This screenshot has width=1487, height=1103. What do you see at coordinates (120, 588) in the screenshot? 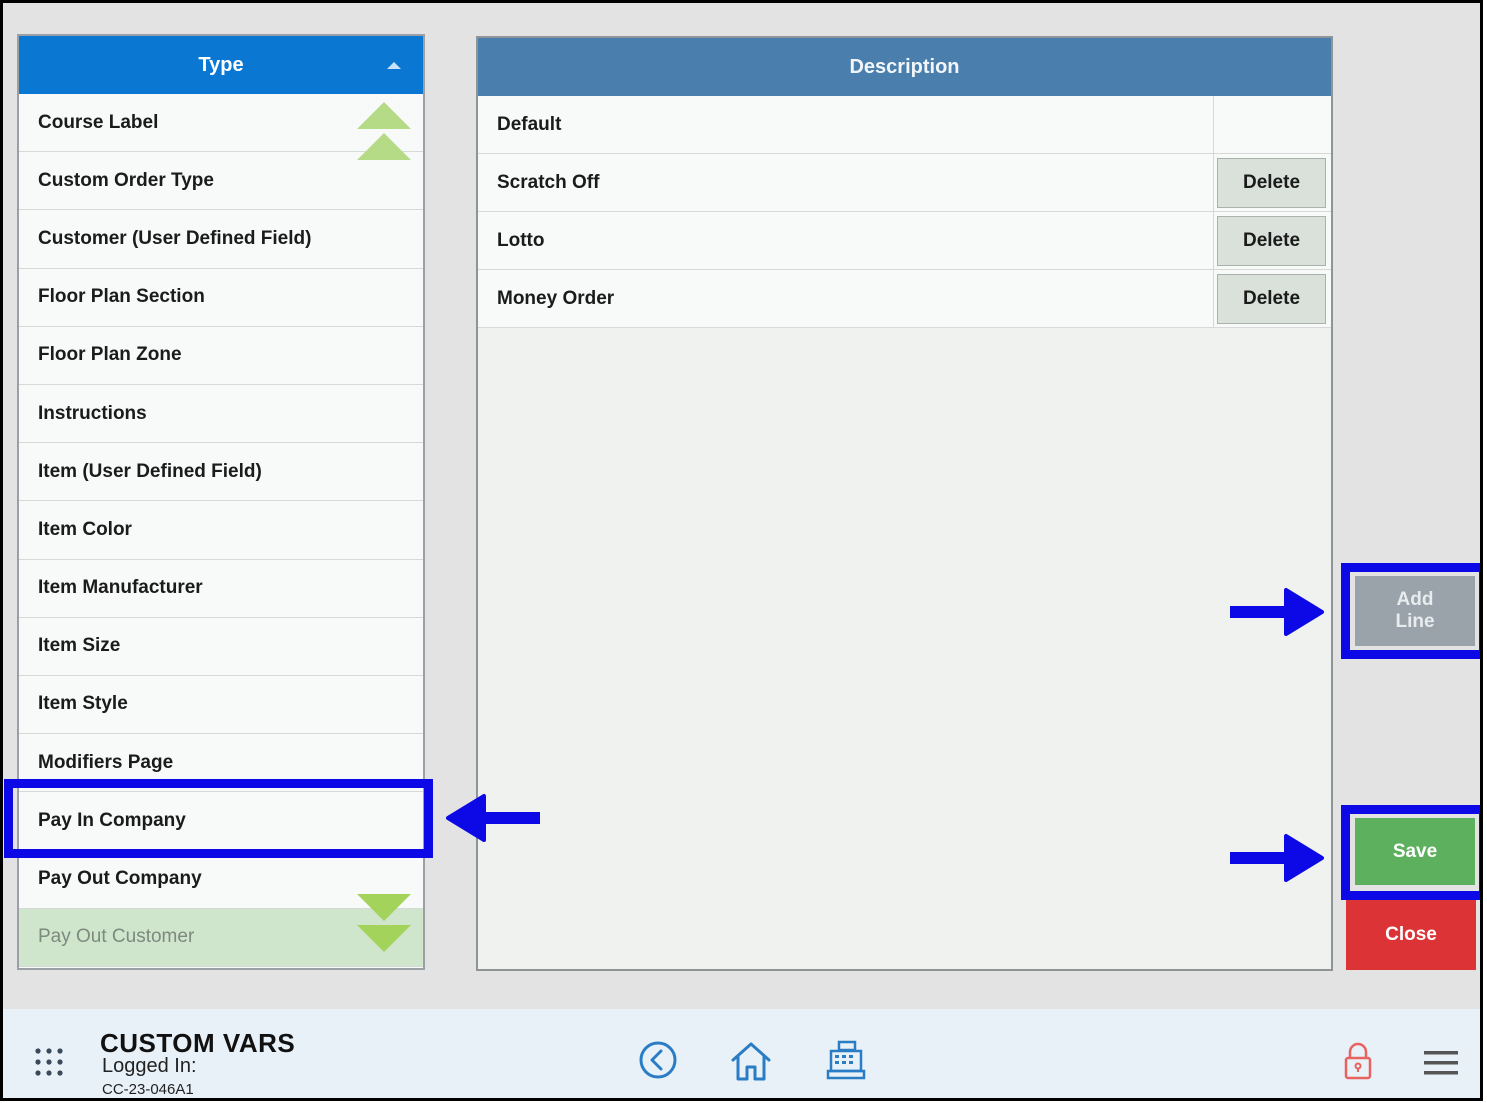
I see `type-item-label: Item Manufacturer` at bounding box center [120, 588].